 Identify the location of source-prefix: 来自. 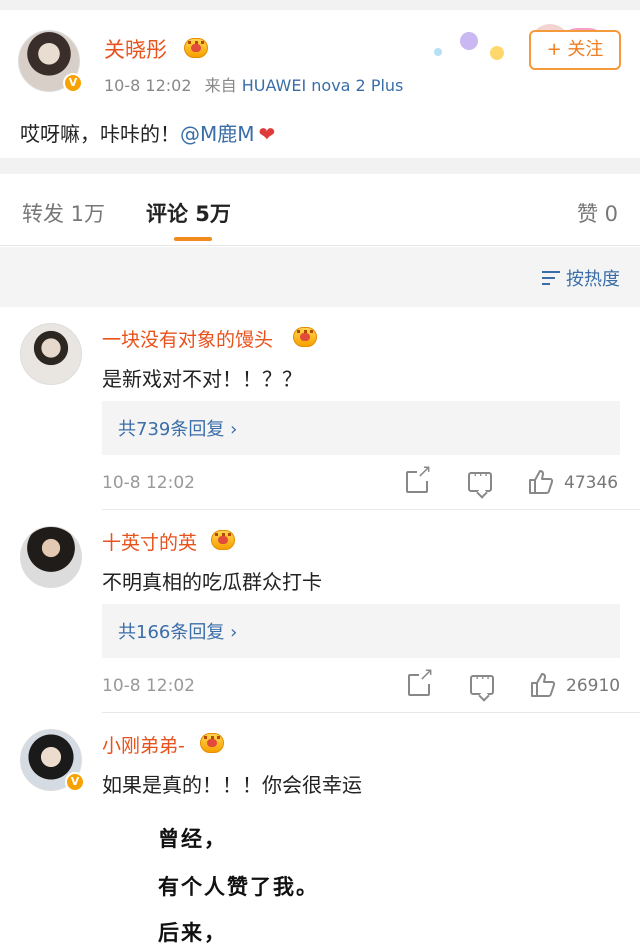
(220, 85).